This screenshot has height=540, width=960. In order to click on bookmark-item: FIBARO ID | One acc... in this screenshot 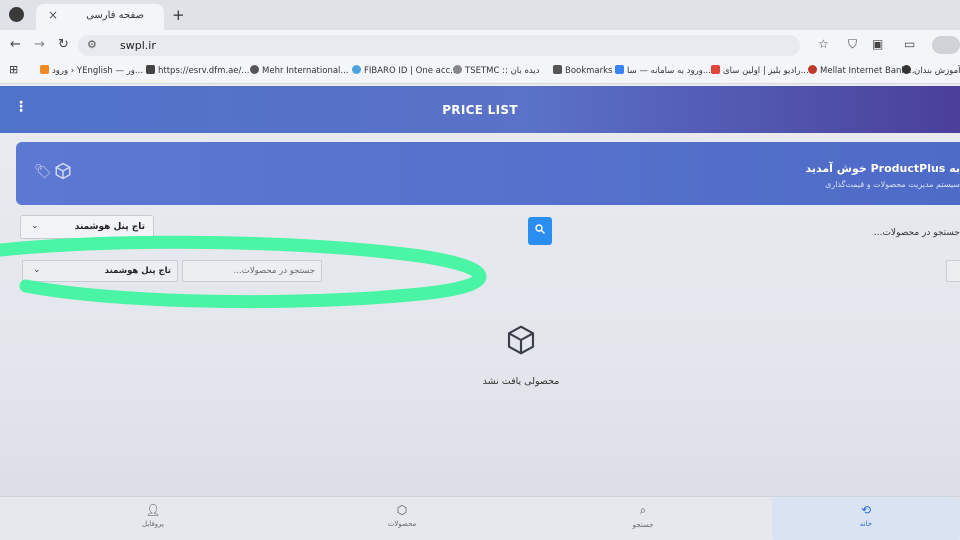, I will do `click(405, 70)`.